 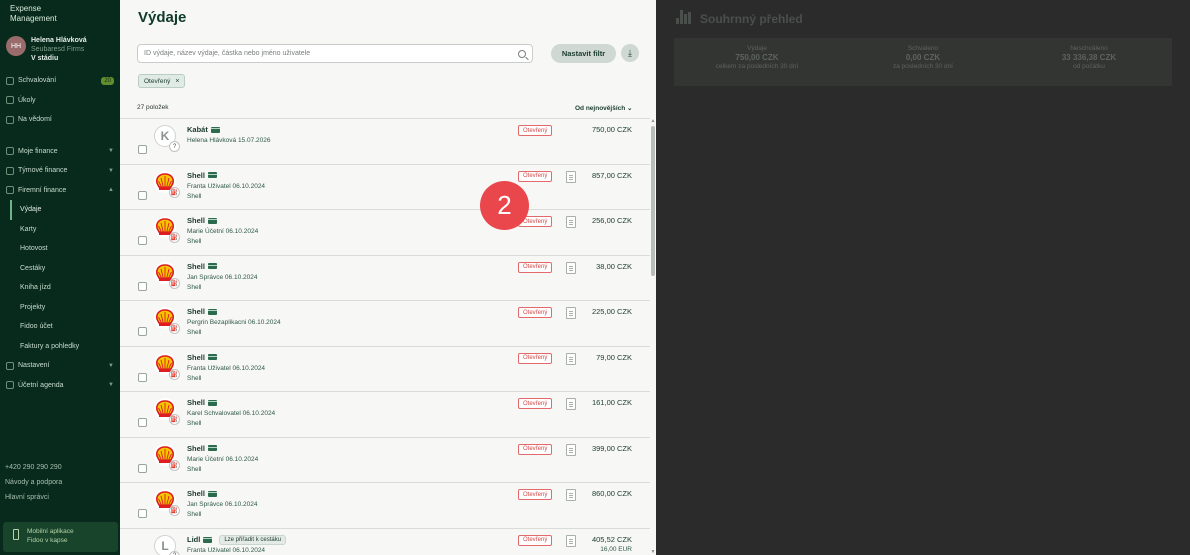 What do you see at coordinates (162, 81) in the screenshot?
I see `filter-chip-open: Otevřený ×` at bounding box center [162, 81].